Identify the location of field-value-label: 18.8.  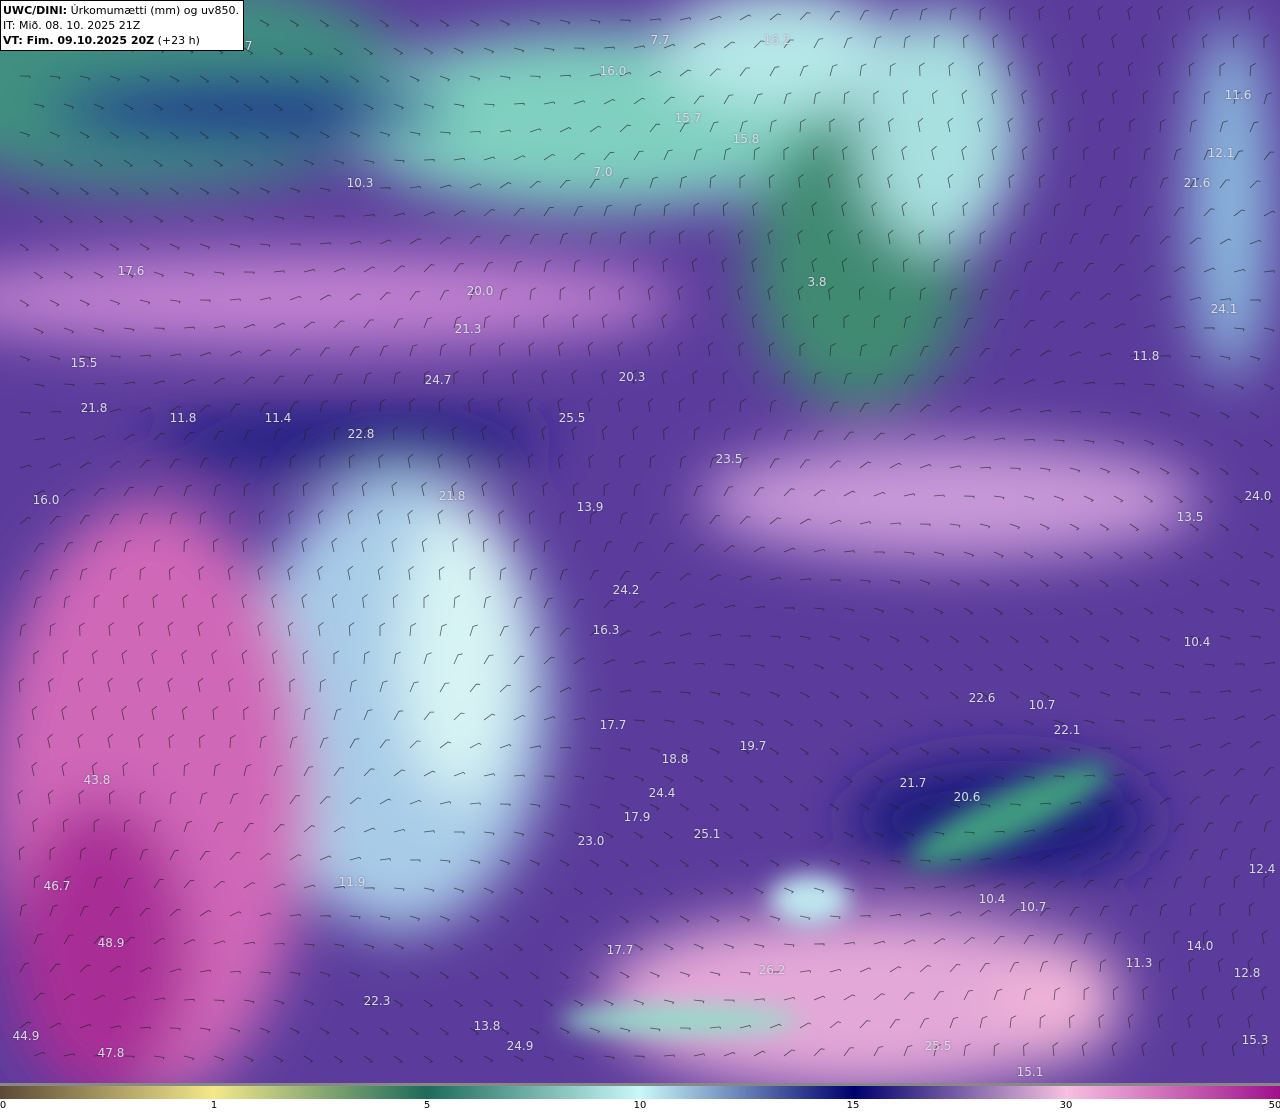
(675, 759).